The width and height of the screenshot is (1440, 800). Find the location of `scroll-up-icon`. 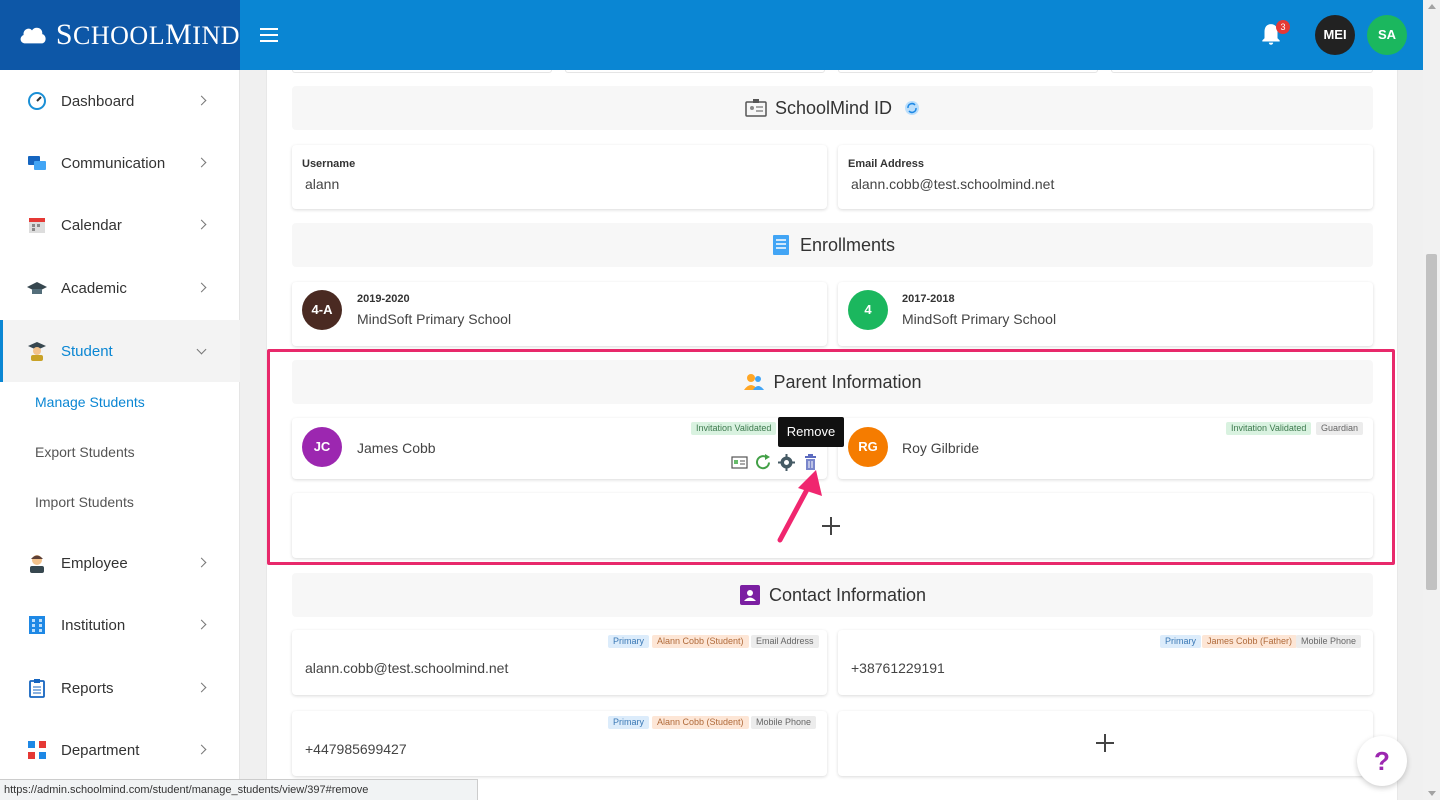

scroll-up-icon is located at coordinates (1432, 6).